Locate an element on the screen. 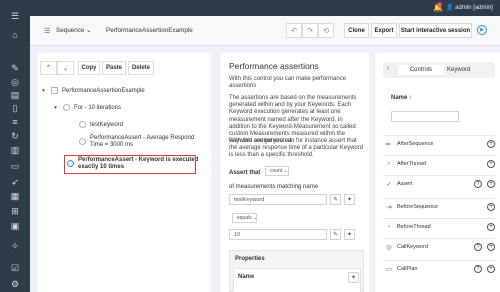 The image size is (500, 292). pipeline-icon: ⊞ is located at coordinates (15, 211).